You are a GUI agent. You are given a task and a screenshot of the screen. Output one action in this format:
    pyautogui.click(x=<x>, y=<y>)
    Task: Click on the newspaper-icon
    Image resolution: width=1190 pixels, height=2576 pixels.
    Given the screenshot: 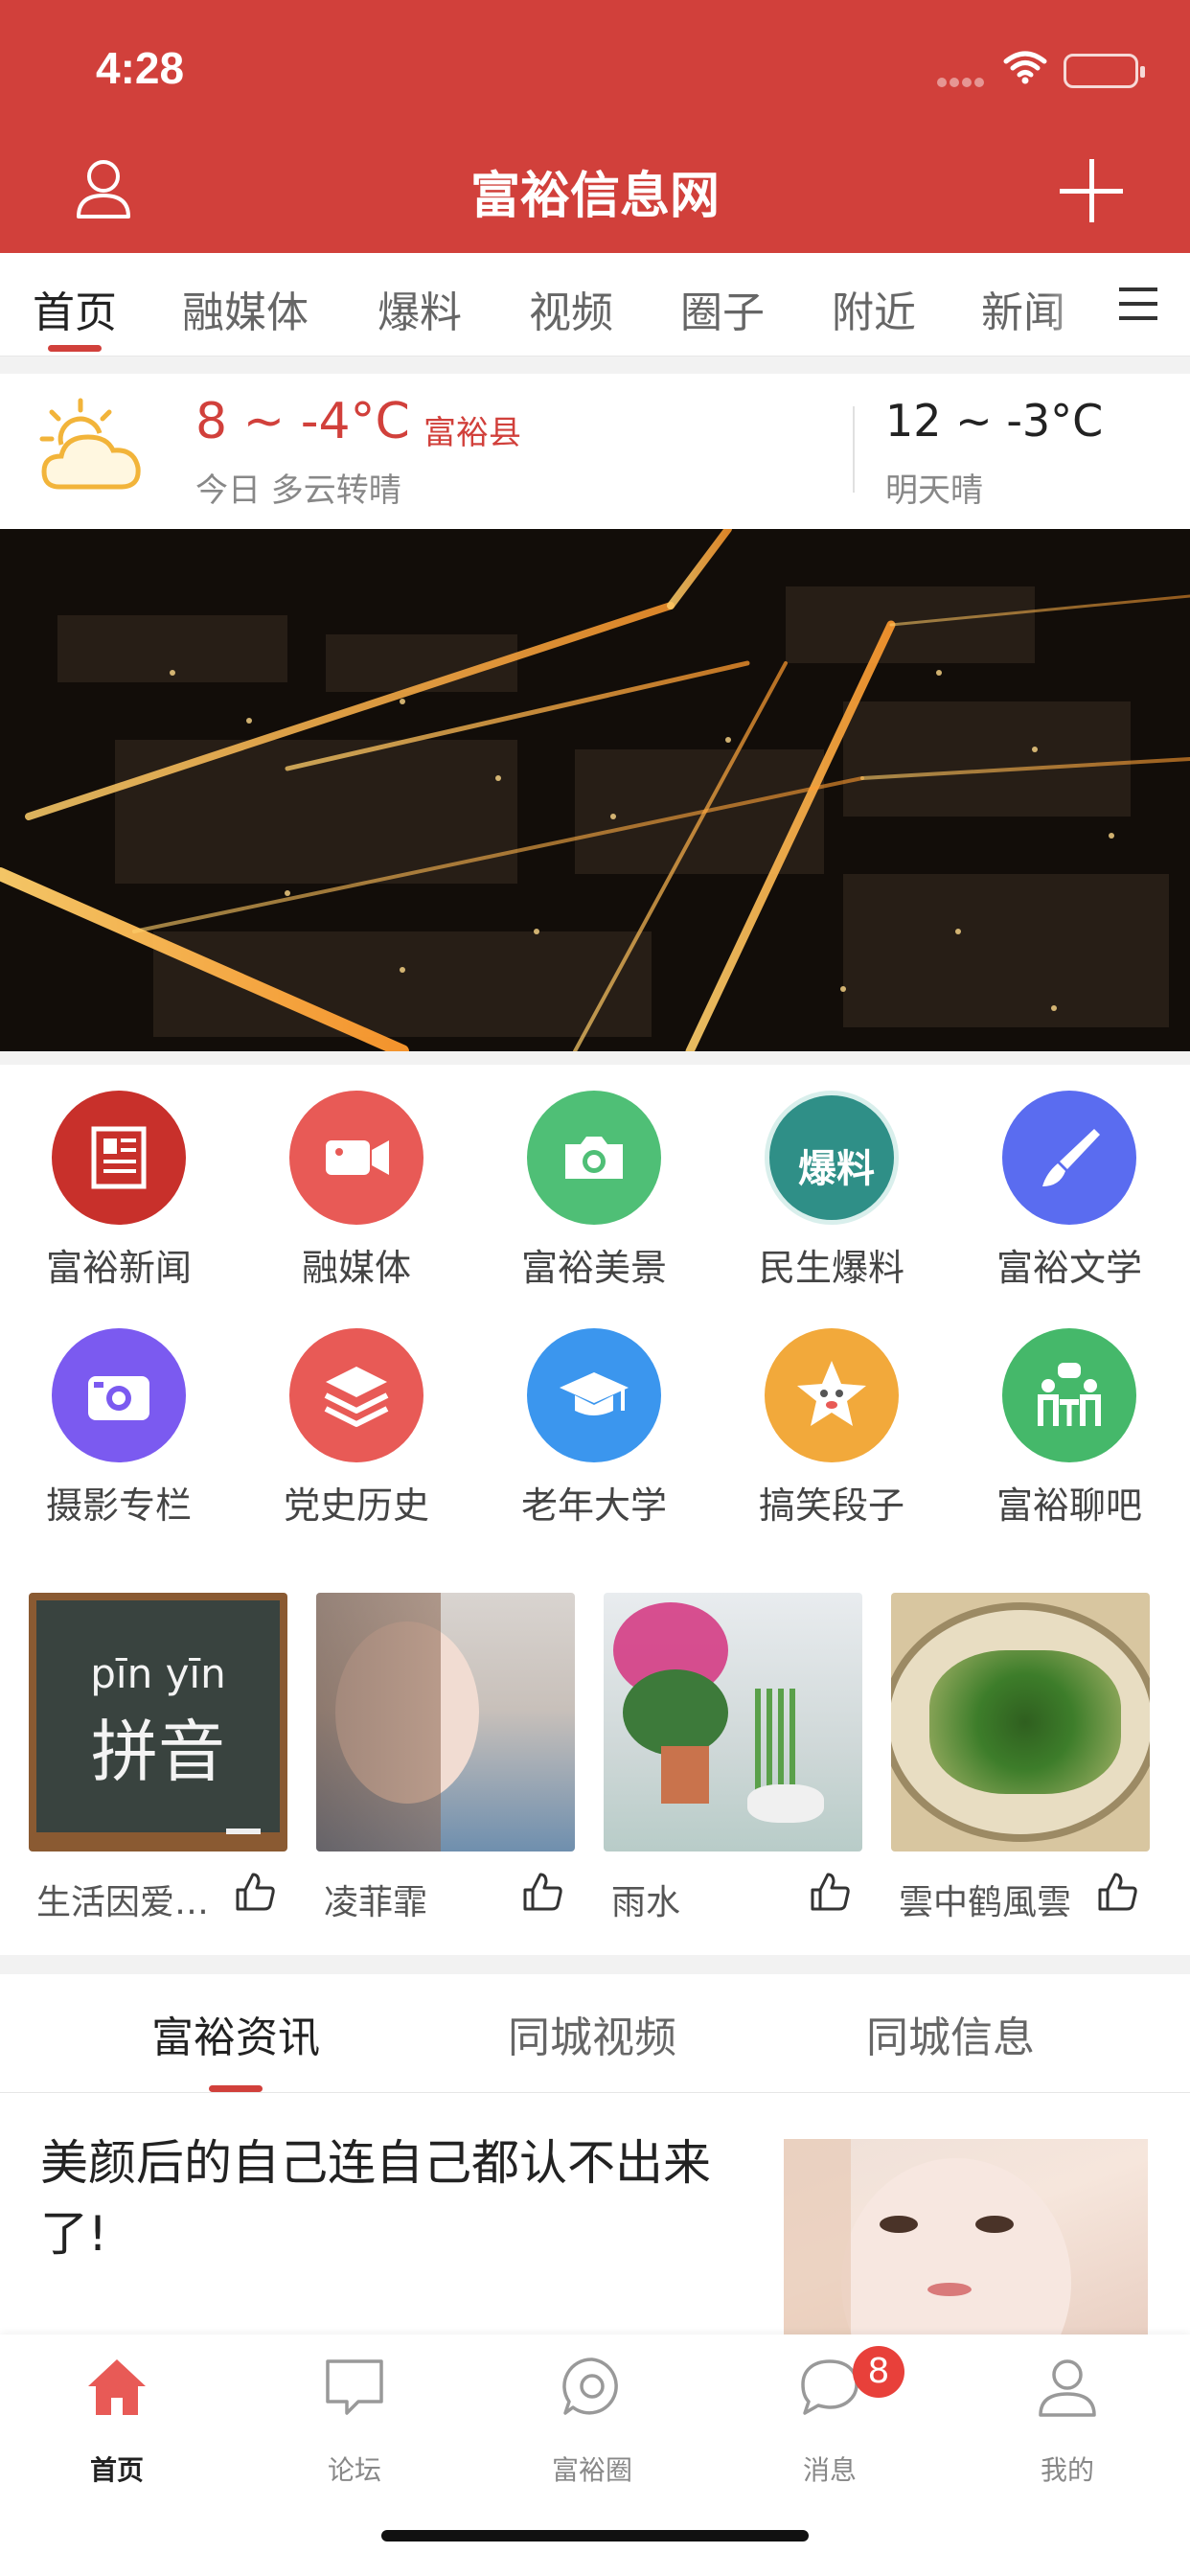 What is the action you would take?
    pyautogui.click(x=119, y=1158)
    